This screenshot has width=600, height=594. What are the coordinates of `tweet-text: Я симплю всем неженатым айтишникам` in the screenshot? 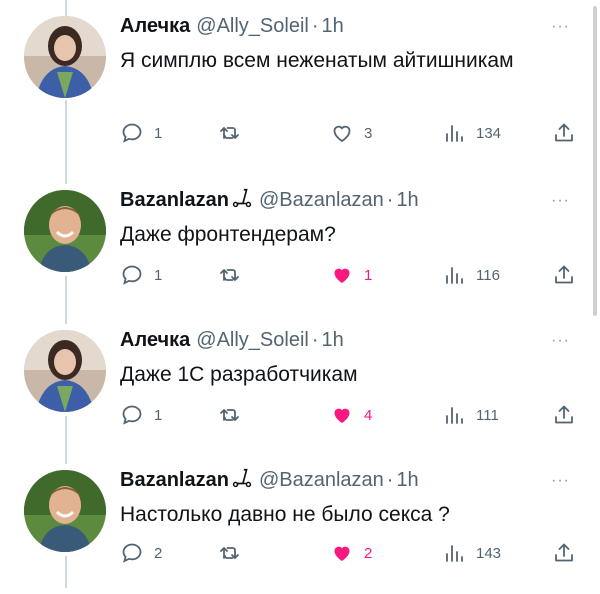 It's located at (317, 60).